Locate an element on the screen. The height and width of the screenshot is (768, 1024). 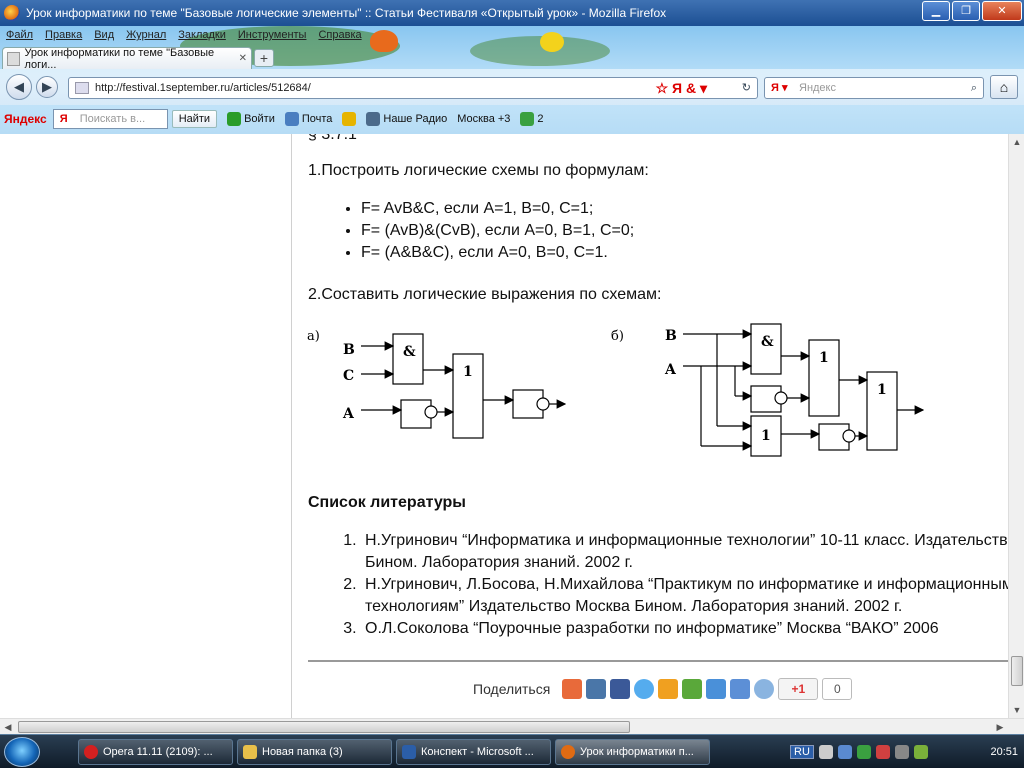
menu-view: Вид is located at coordinates (104, 36).